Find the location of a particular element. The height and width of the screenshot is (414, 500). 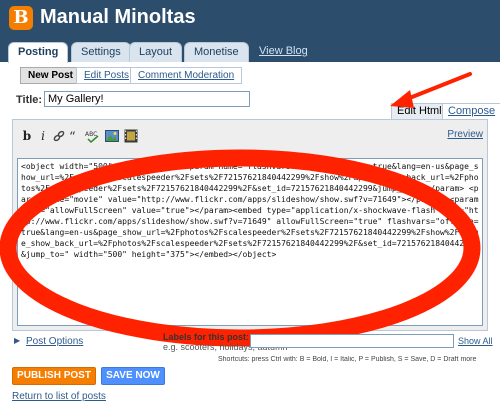

post-options-link: Post Options is located at coordinates (54, 341).